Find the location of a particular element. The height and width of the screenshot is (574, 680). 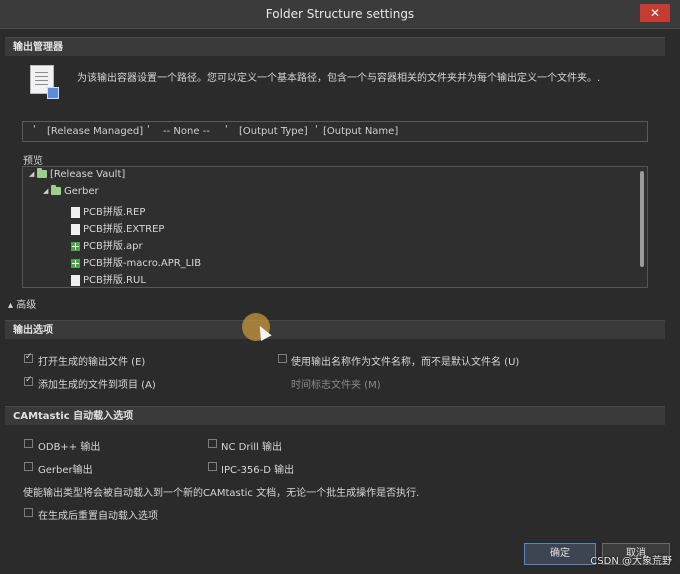

tree-item-file: PCB拼版.REP is located at coordinates (108, 211).